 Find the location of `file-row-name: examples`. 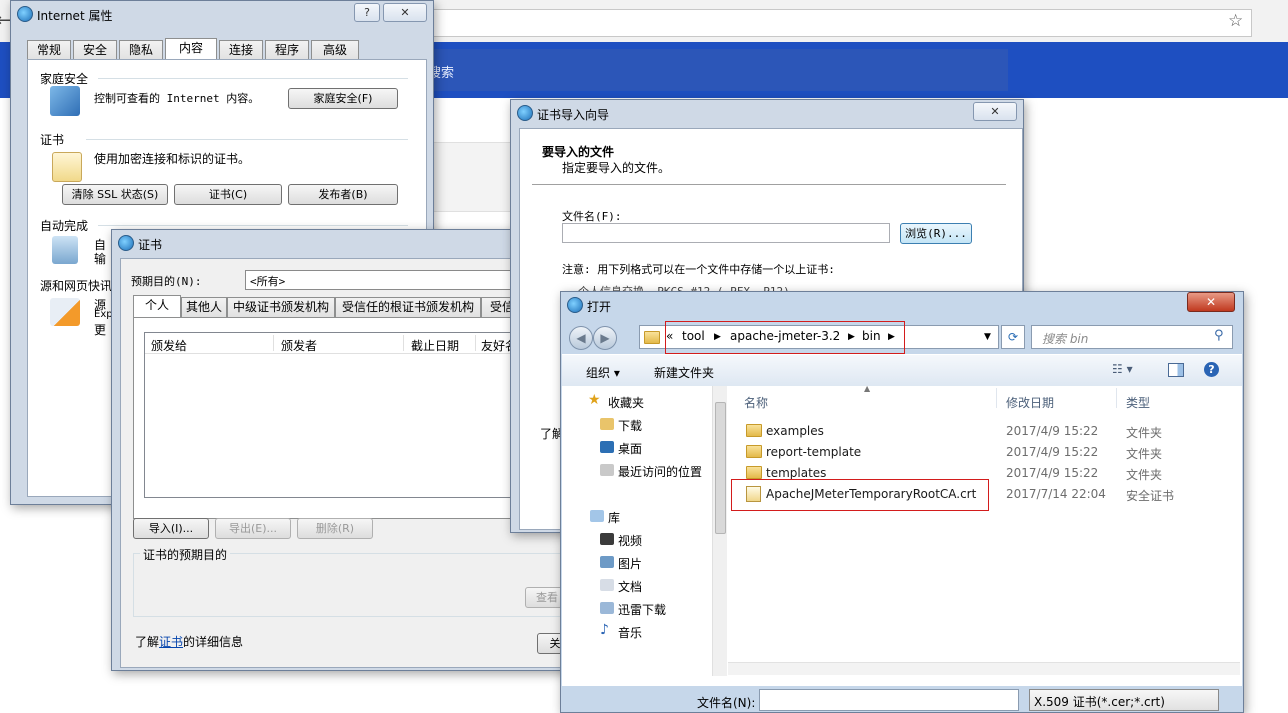

file-row-name: examples is located at coordinates (795, 431).